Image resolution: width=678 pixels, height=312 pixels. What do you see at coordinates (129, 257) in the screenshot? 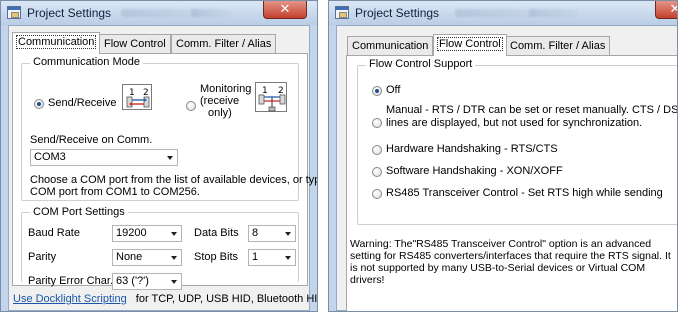
I see `parity-value: None` at bounding box center [129, 257].